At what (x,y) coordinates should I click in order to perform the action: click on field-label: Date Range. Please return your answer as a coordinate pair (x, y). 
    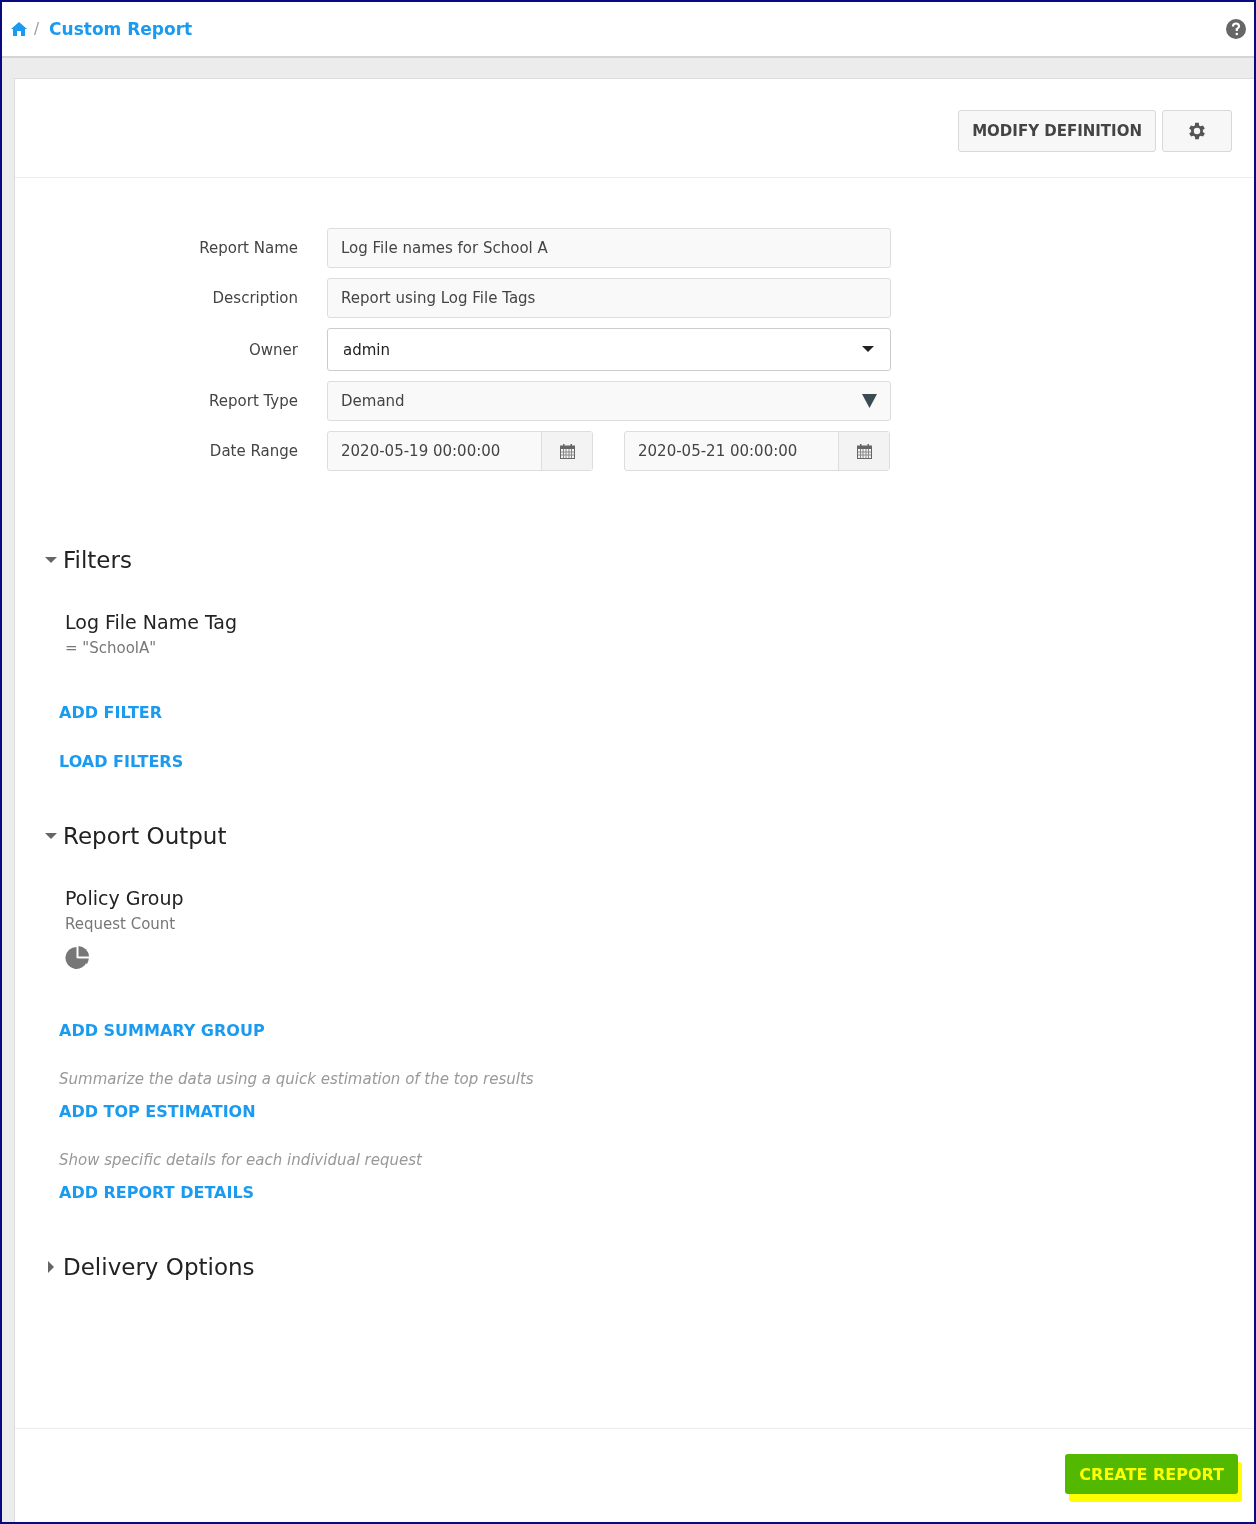
    Looking at the image, I should click on (253, 451).